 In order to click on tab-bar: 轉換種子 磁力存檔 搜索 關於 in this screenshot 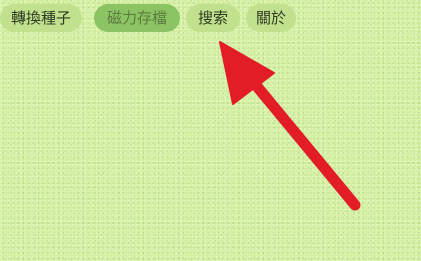, I will do `click(150, 18)`.